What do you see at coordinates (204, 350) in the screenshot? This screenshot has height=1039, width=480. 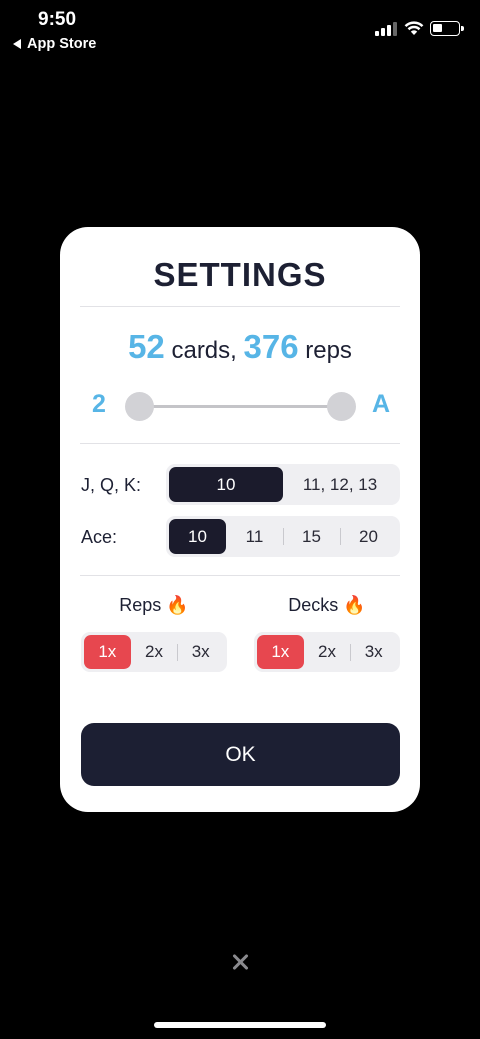 I see `cards-label: cards,` at bounding box center [204, 350].